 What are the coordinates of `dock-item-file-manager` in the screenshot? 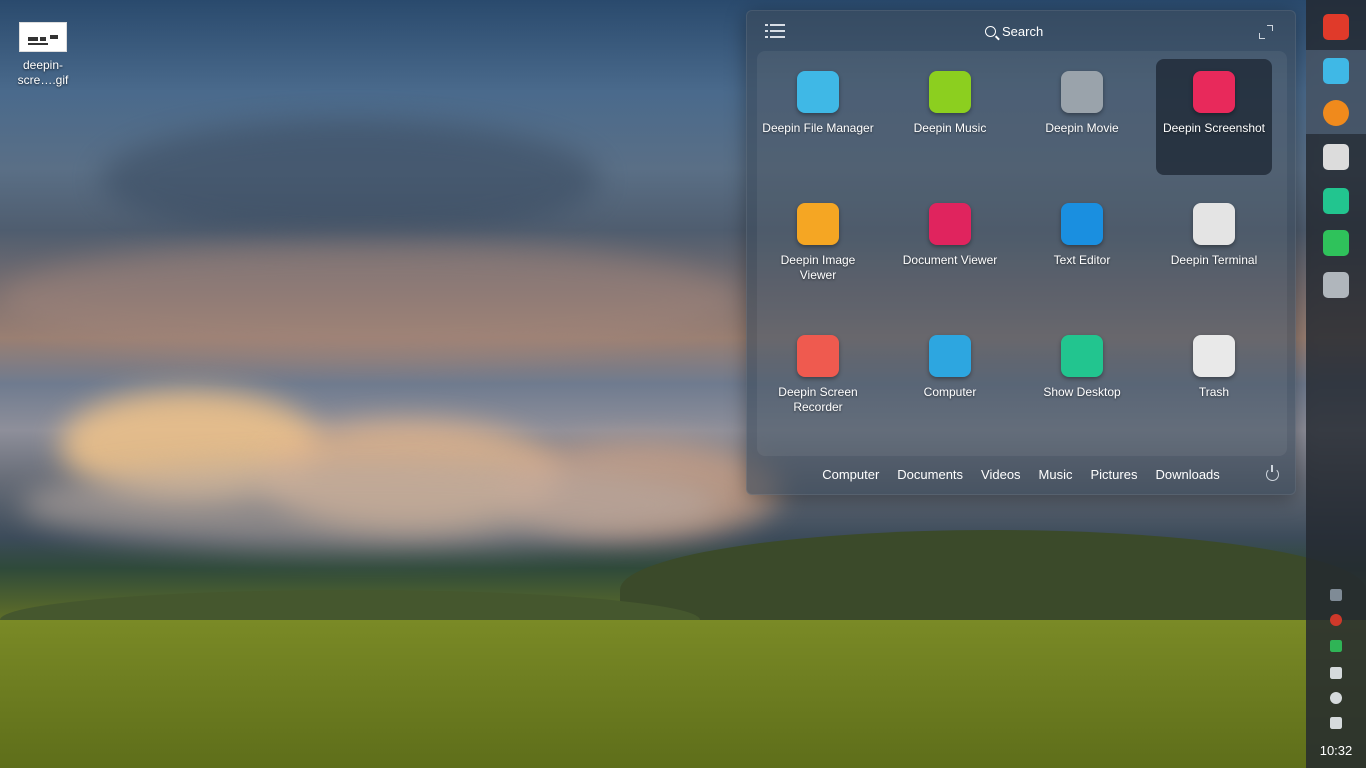 It's located at (1336, 71).